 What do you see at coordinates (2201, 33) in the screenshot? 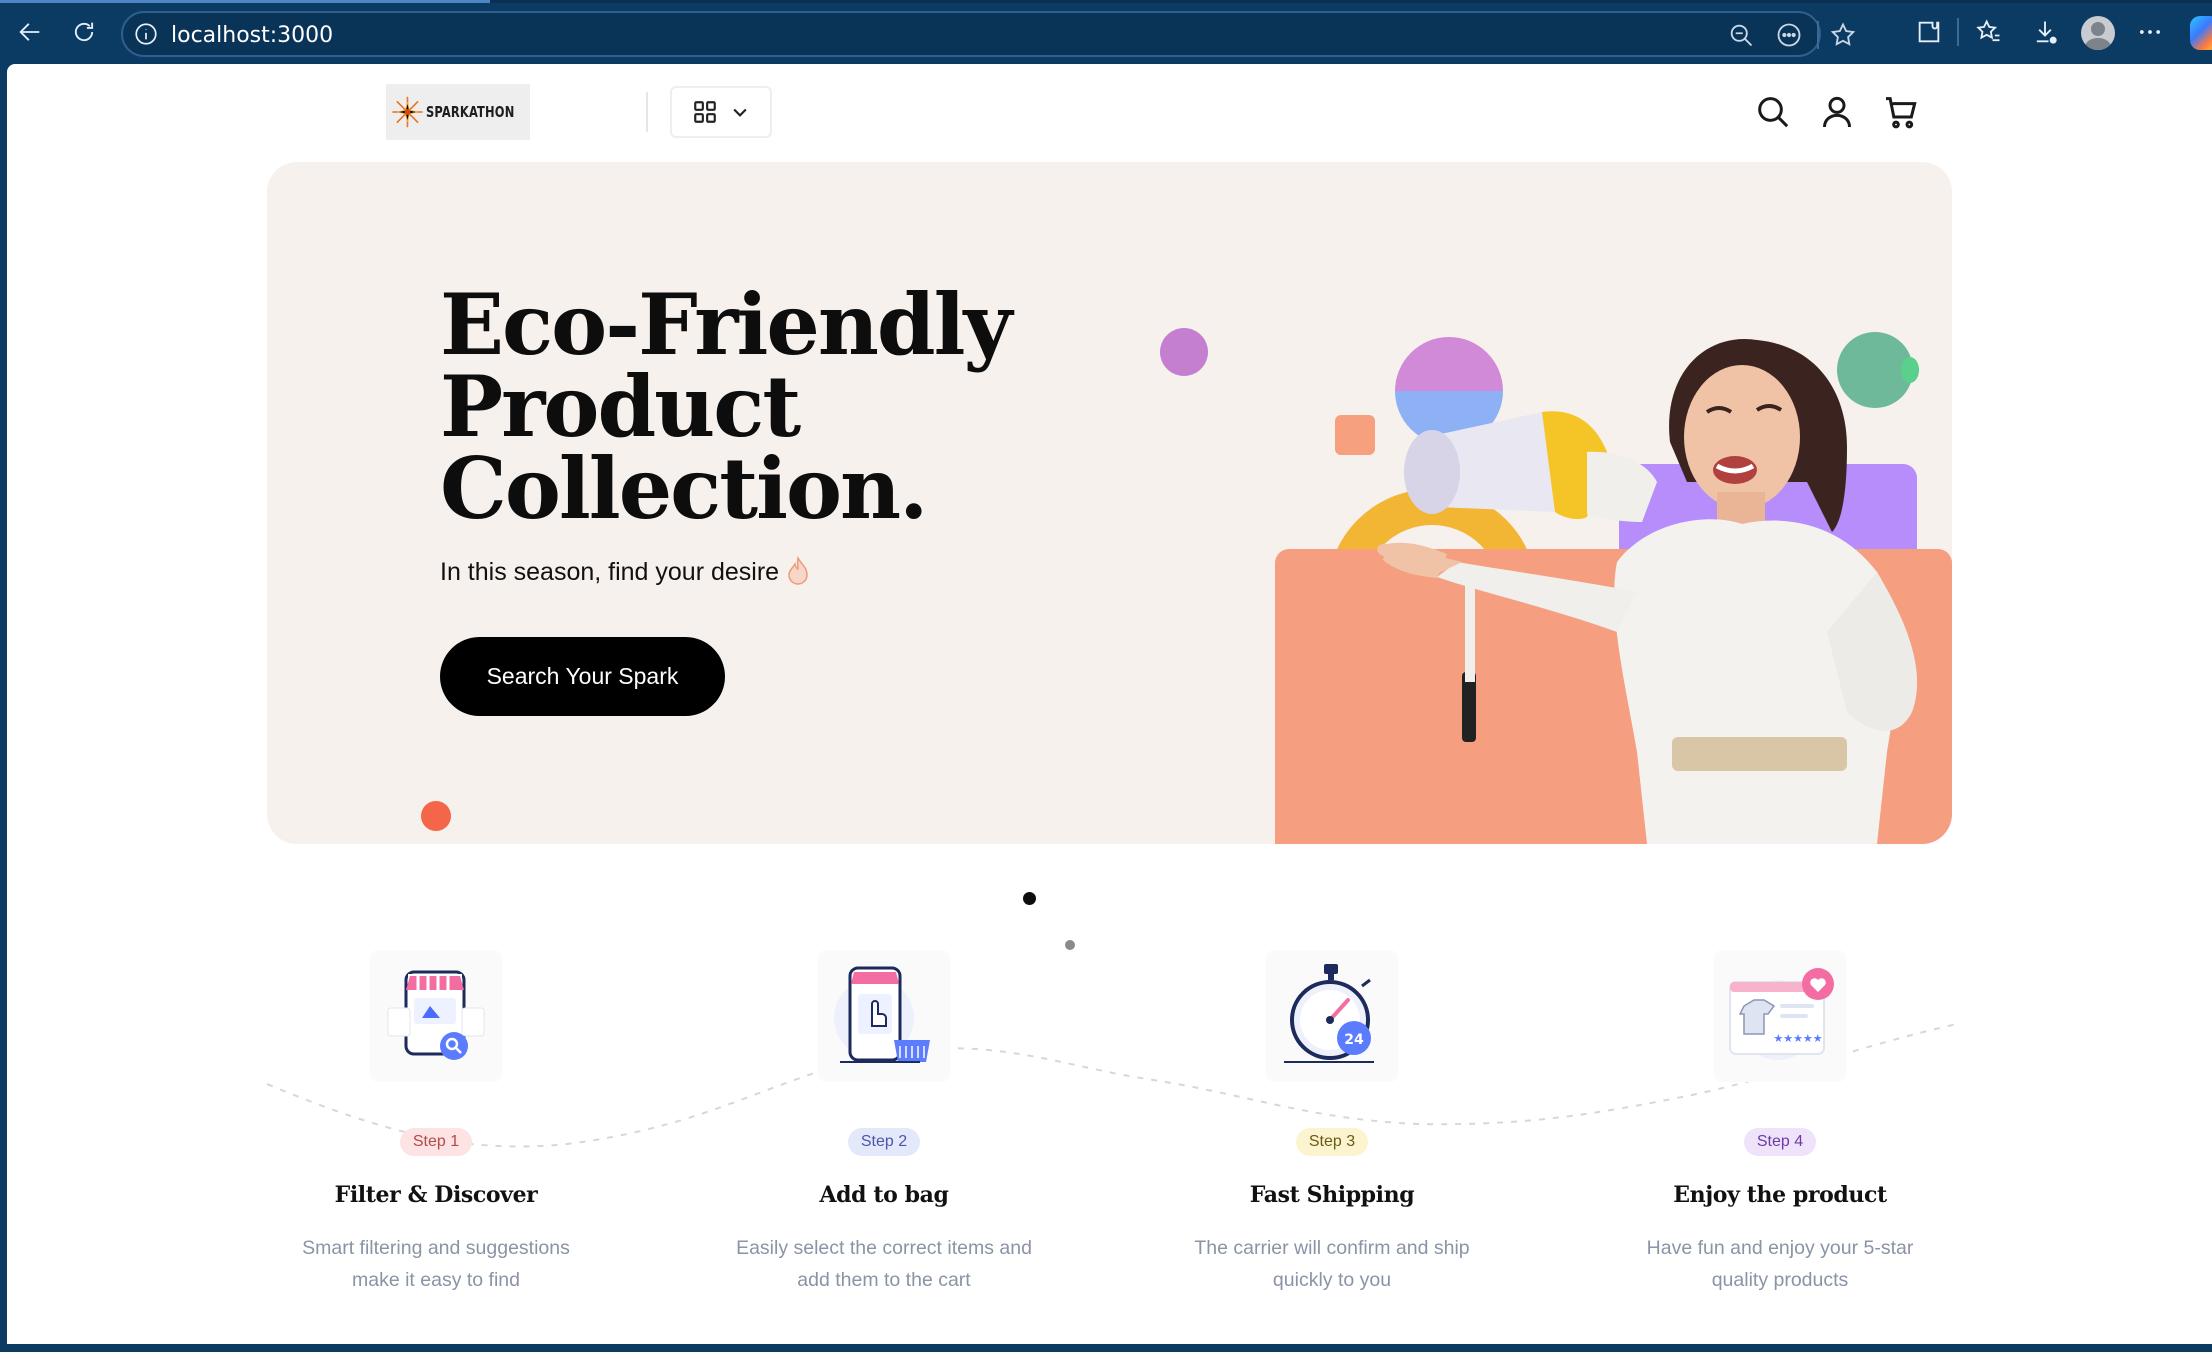
I see `copilot-icon` at bounding box center [2201, 33].